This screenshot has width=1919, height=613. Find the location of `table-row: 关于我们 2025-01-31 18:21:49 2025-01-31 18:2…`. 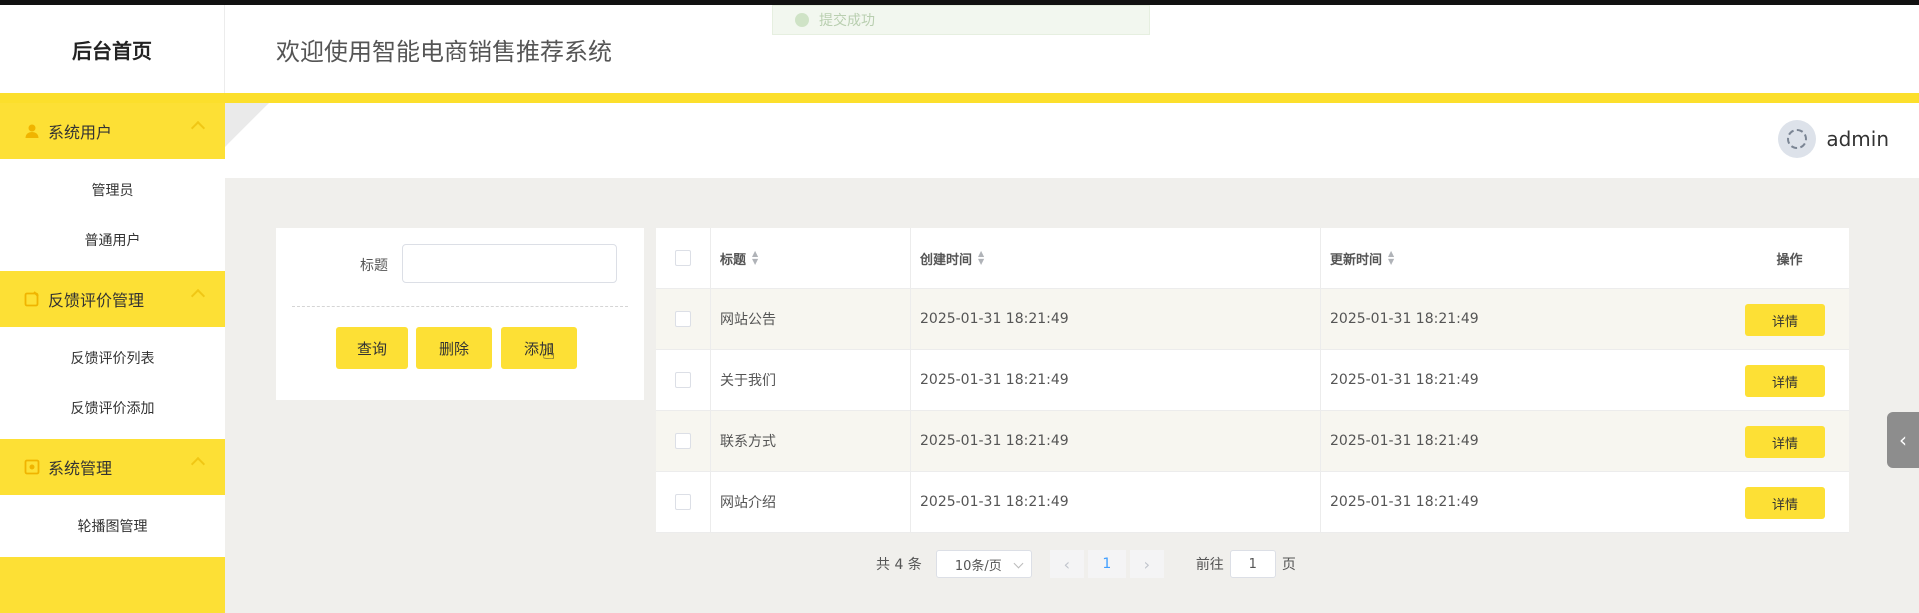

table-row: 关于我们 2025-01-31 18:21:49 2025-01-31 18:2… is located at coordinates (1252, 380).